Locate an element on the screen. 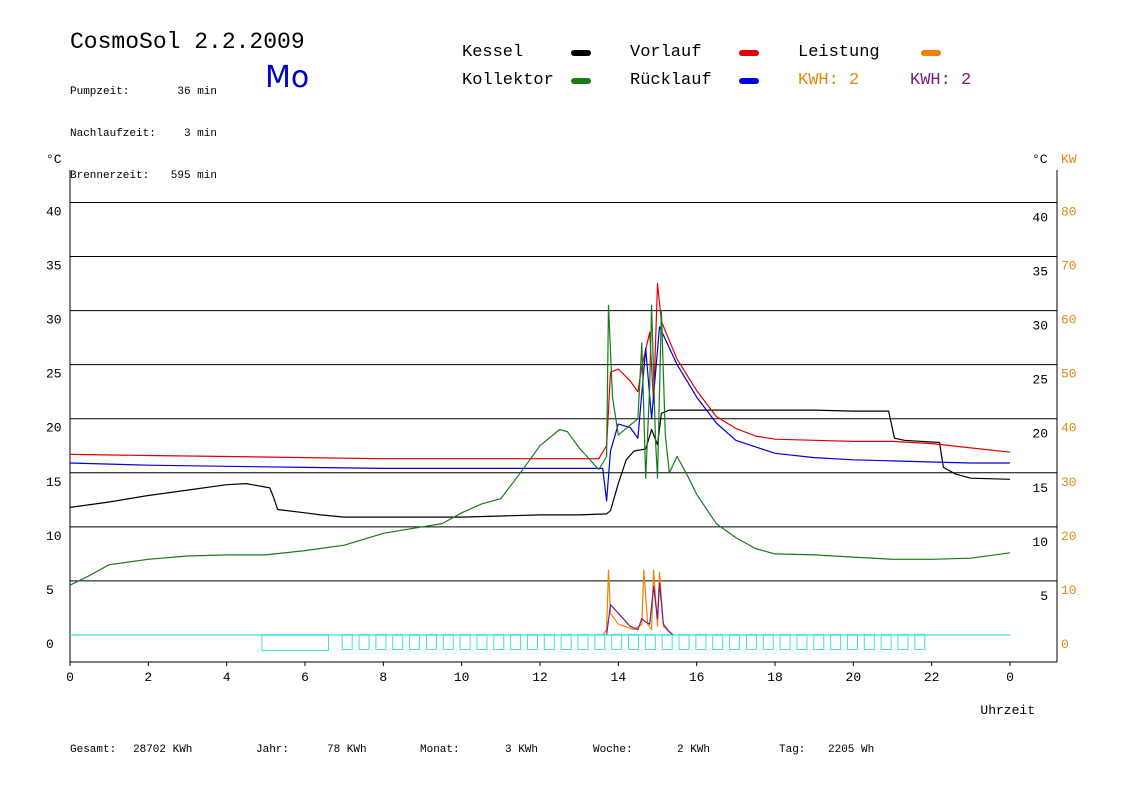 This screenshot has width=1148, height=812. y2-tick-label: 80 is located at coordinates (1069, 211).